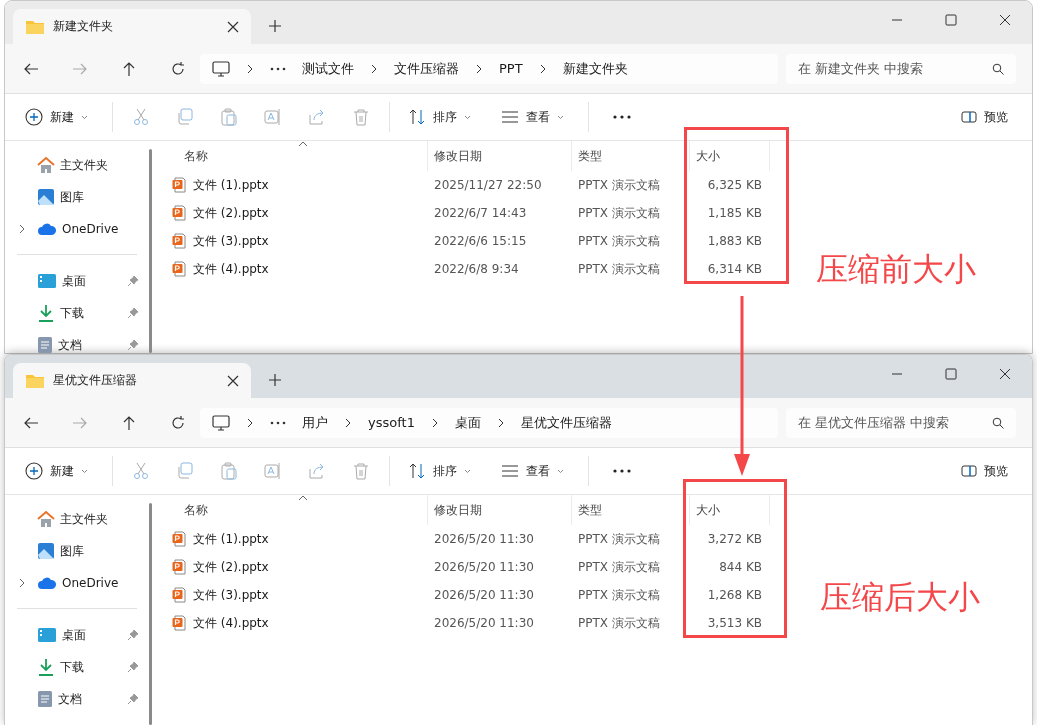 This screenshot has width=1037, height=725. I want to click on search-field: 在 星优文件压缩器 中搜索, so click(901, 422).